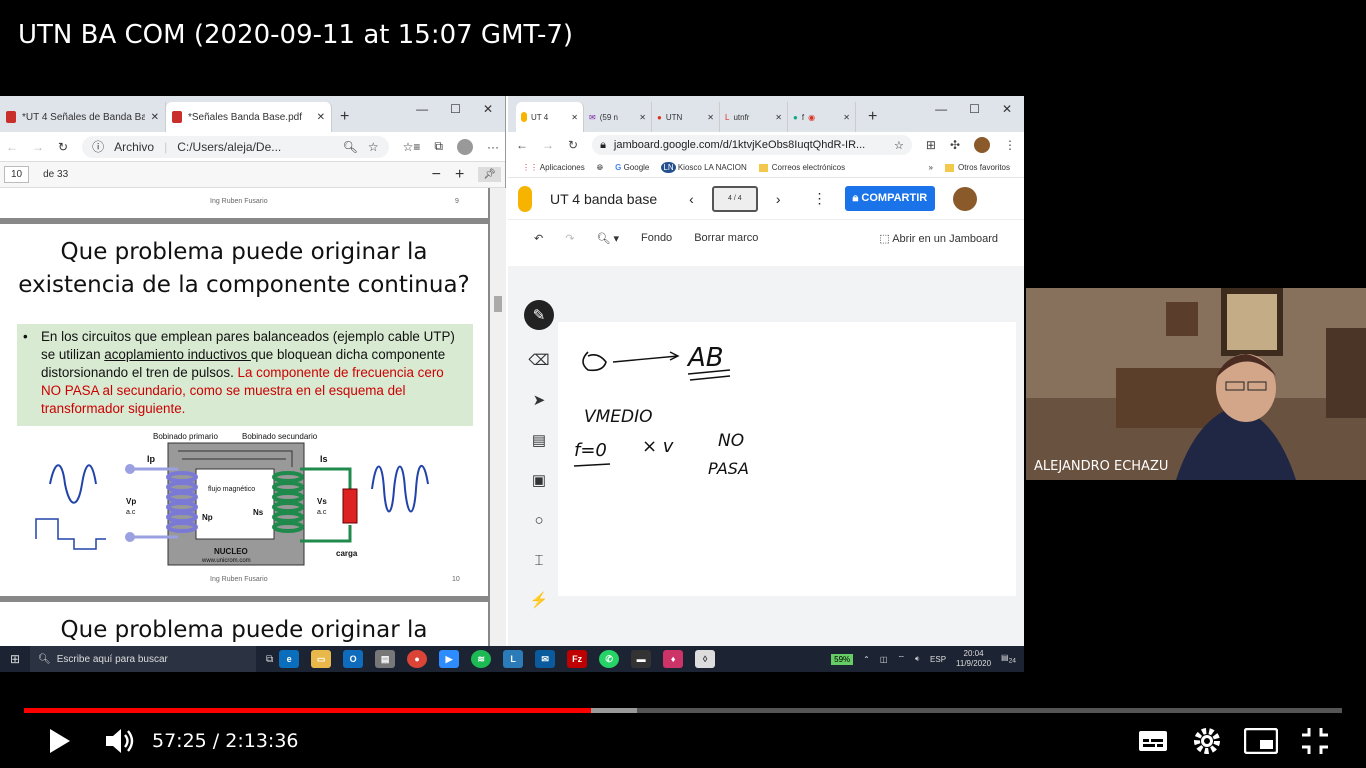  I want to click on volume-icon: 🔉︎, so click(917, 659).